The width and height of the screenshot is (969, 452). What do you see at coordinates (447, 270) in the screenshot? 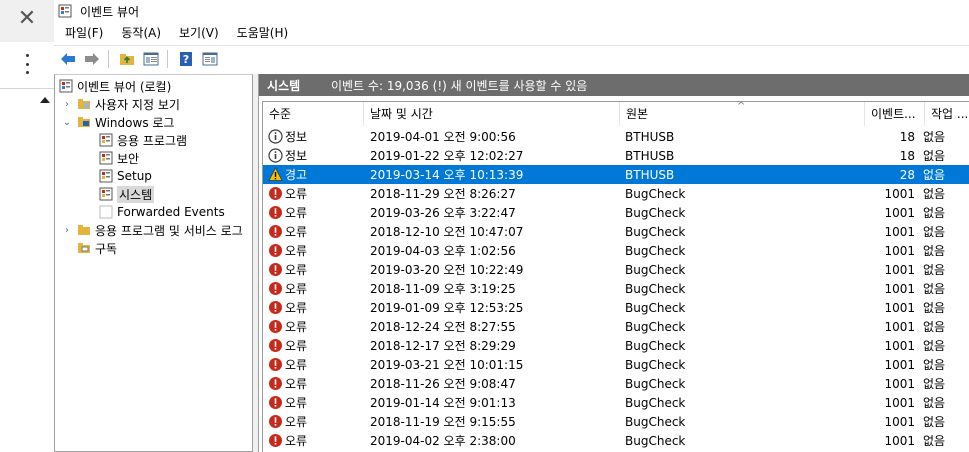
I see `cell-date: 2019-03-20 오전 10:22:49` at bounding box center [447, 270].